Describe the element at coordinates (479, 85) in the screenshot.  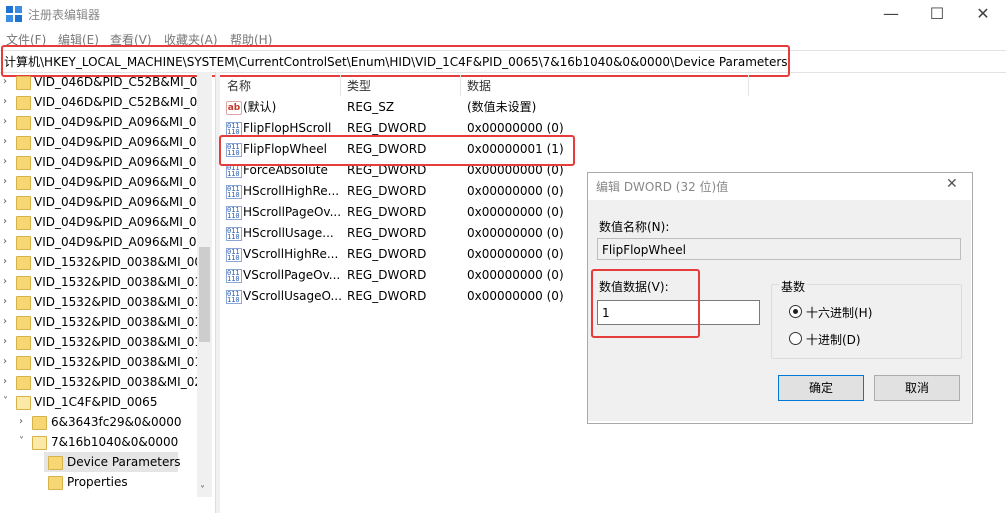
I see `column-data: 数据` at that location.